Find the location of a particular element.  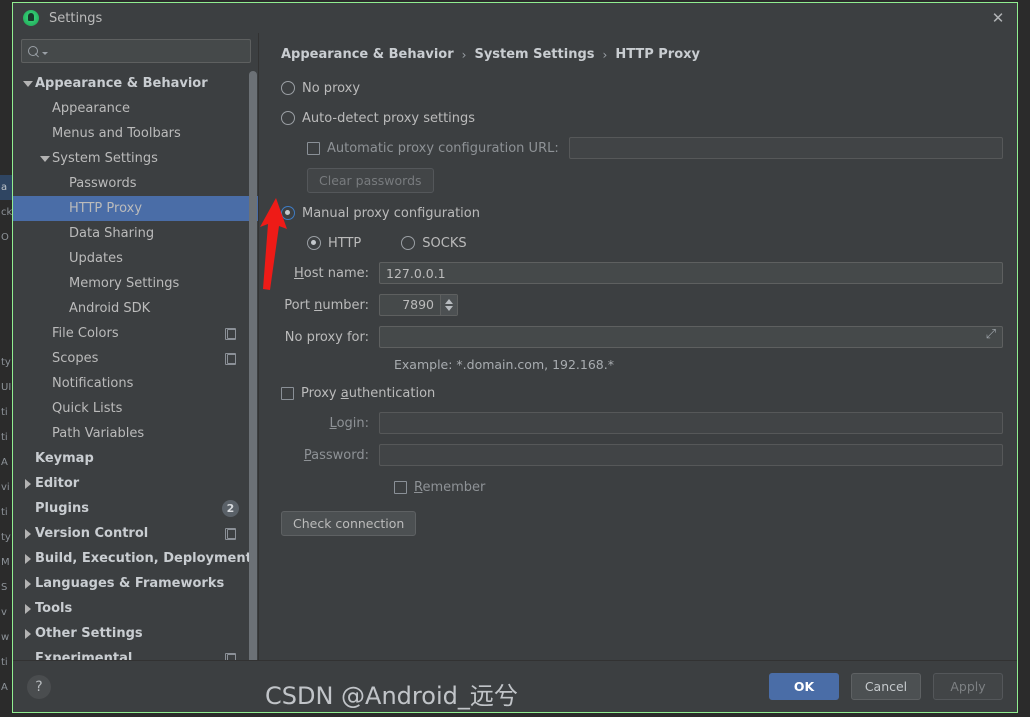

sidebar-item-updates: Updates is located at coordinates (136, 258).